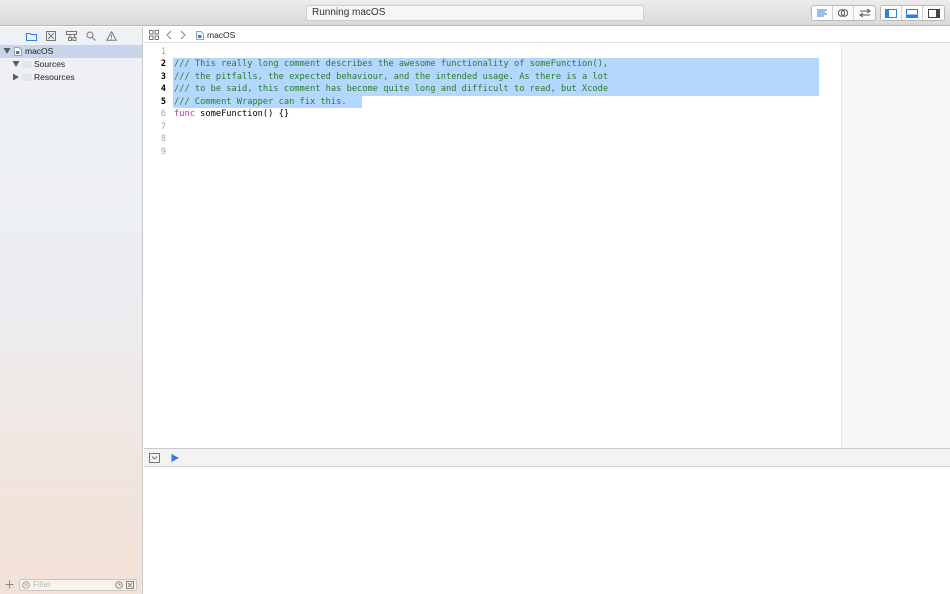 This screenshot has height=594, width=950. I want to click on bottom-panel-icon, so click(912, 13).